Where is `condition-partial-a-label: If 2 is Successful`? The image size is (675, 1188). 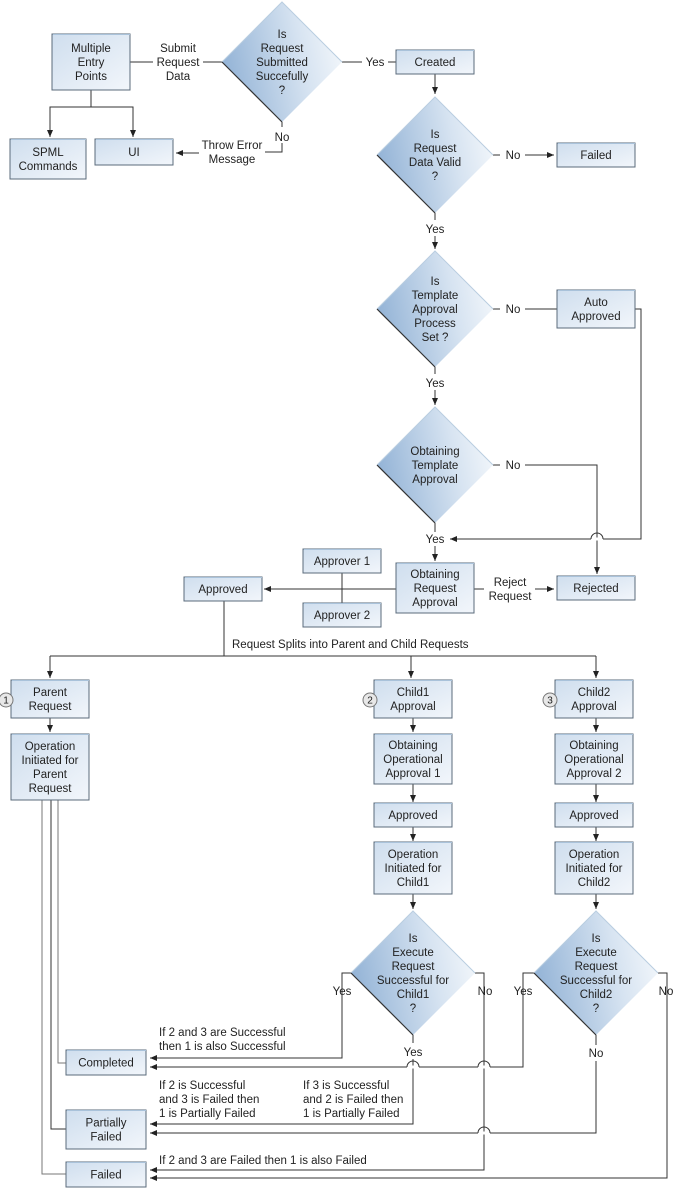
condition-partial-a-label: If 2 is Successful is located at coordinates (202, 1086).